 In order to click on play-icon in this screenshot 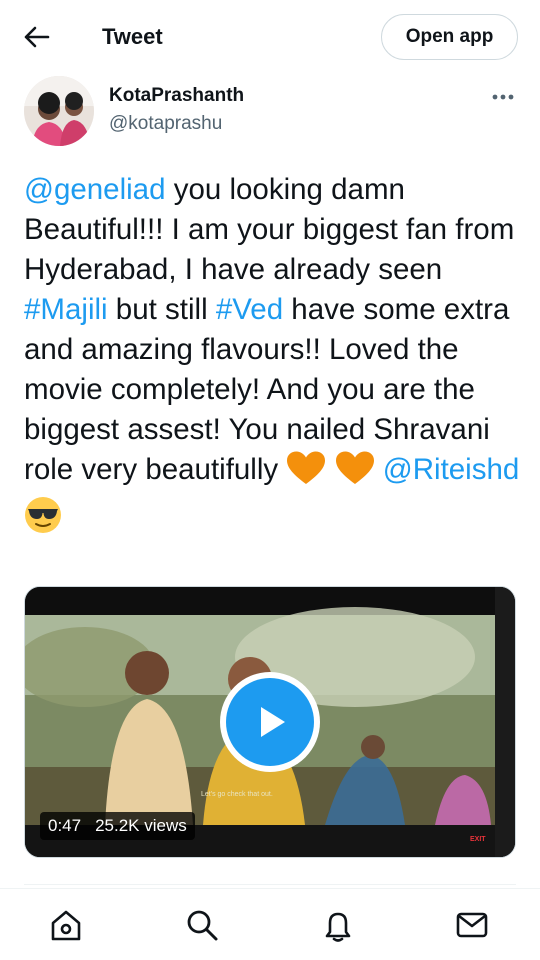, I will do `click(270, 722)`.